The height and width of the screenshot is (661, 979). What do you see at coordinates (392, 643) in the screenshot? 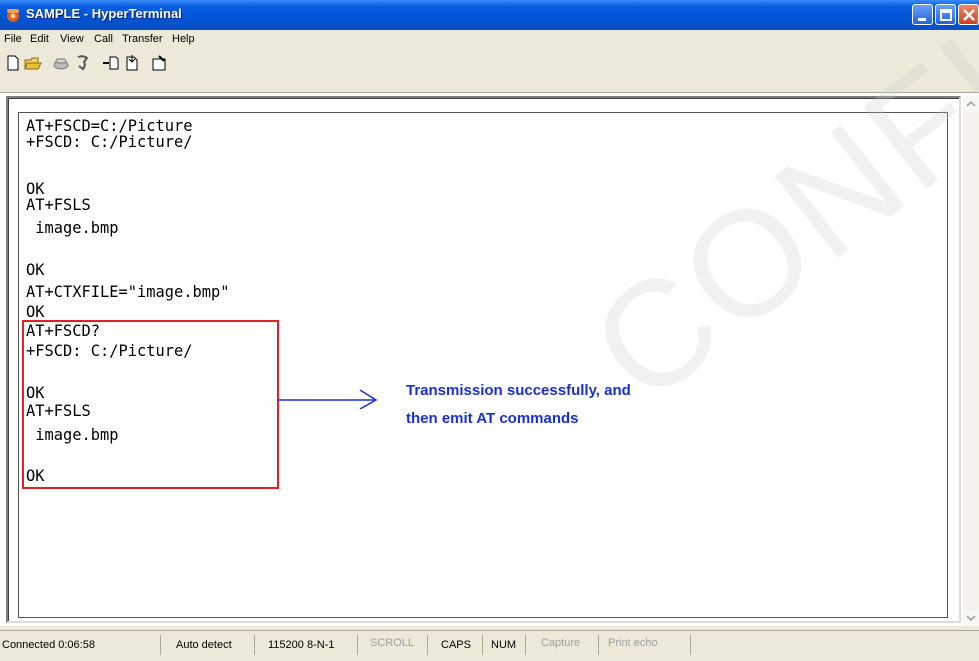
I see `status-scroll: SCROLL` at bounding box center [392, 643].